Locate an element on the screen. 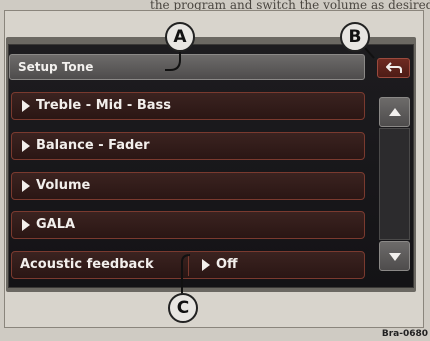  callout-a: A is located at coordinates (180, 37).